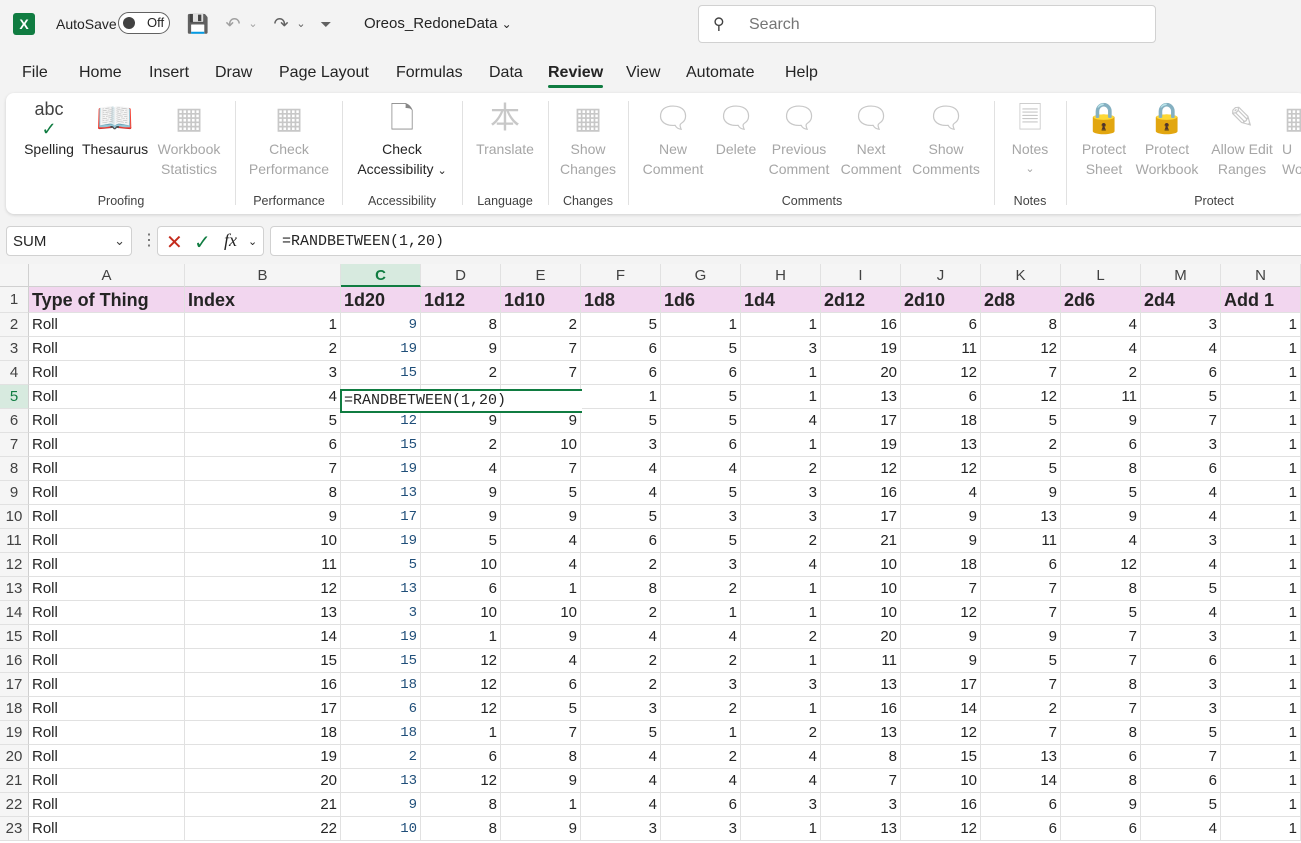  What do you see at coordinates (381, 829) in the screenshot?
I see `cell: 10` at bounding box center [381, 829].